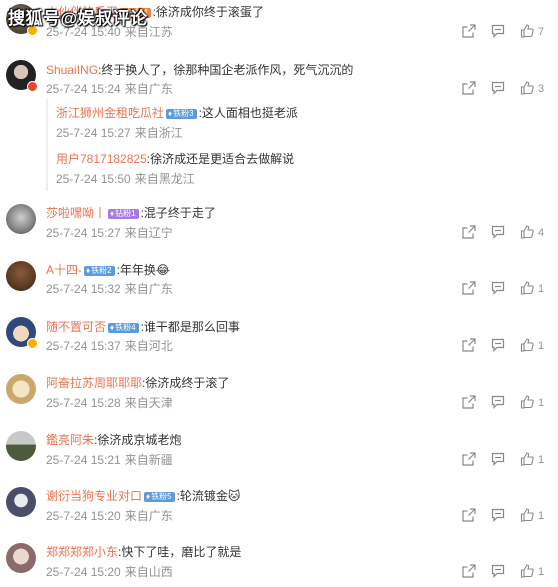 This screenshot has height=587, width=558. I want to click on comment-actions: 4, so click(508, 233).